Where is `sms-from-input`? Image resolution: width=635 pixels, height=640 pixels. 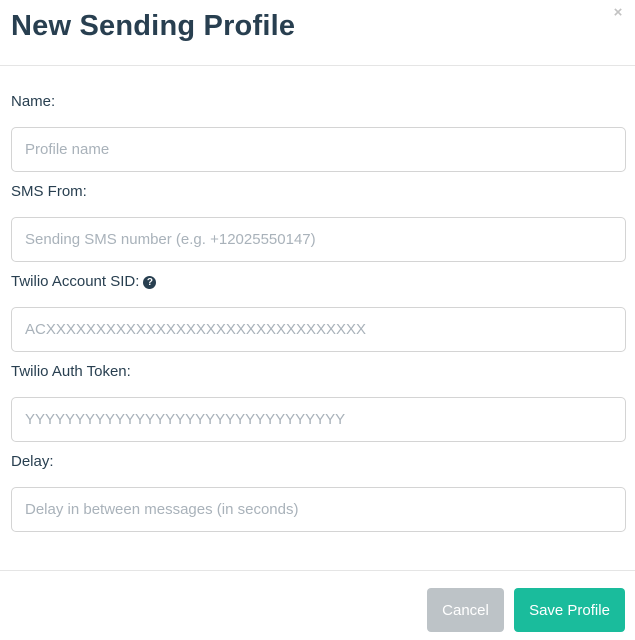
sms-from-input is located at coordinates (318, 239).